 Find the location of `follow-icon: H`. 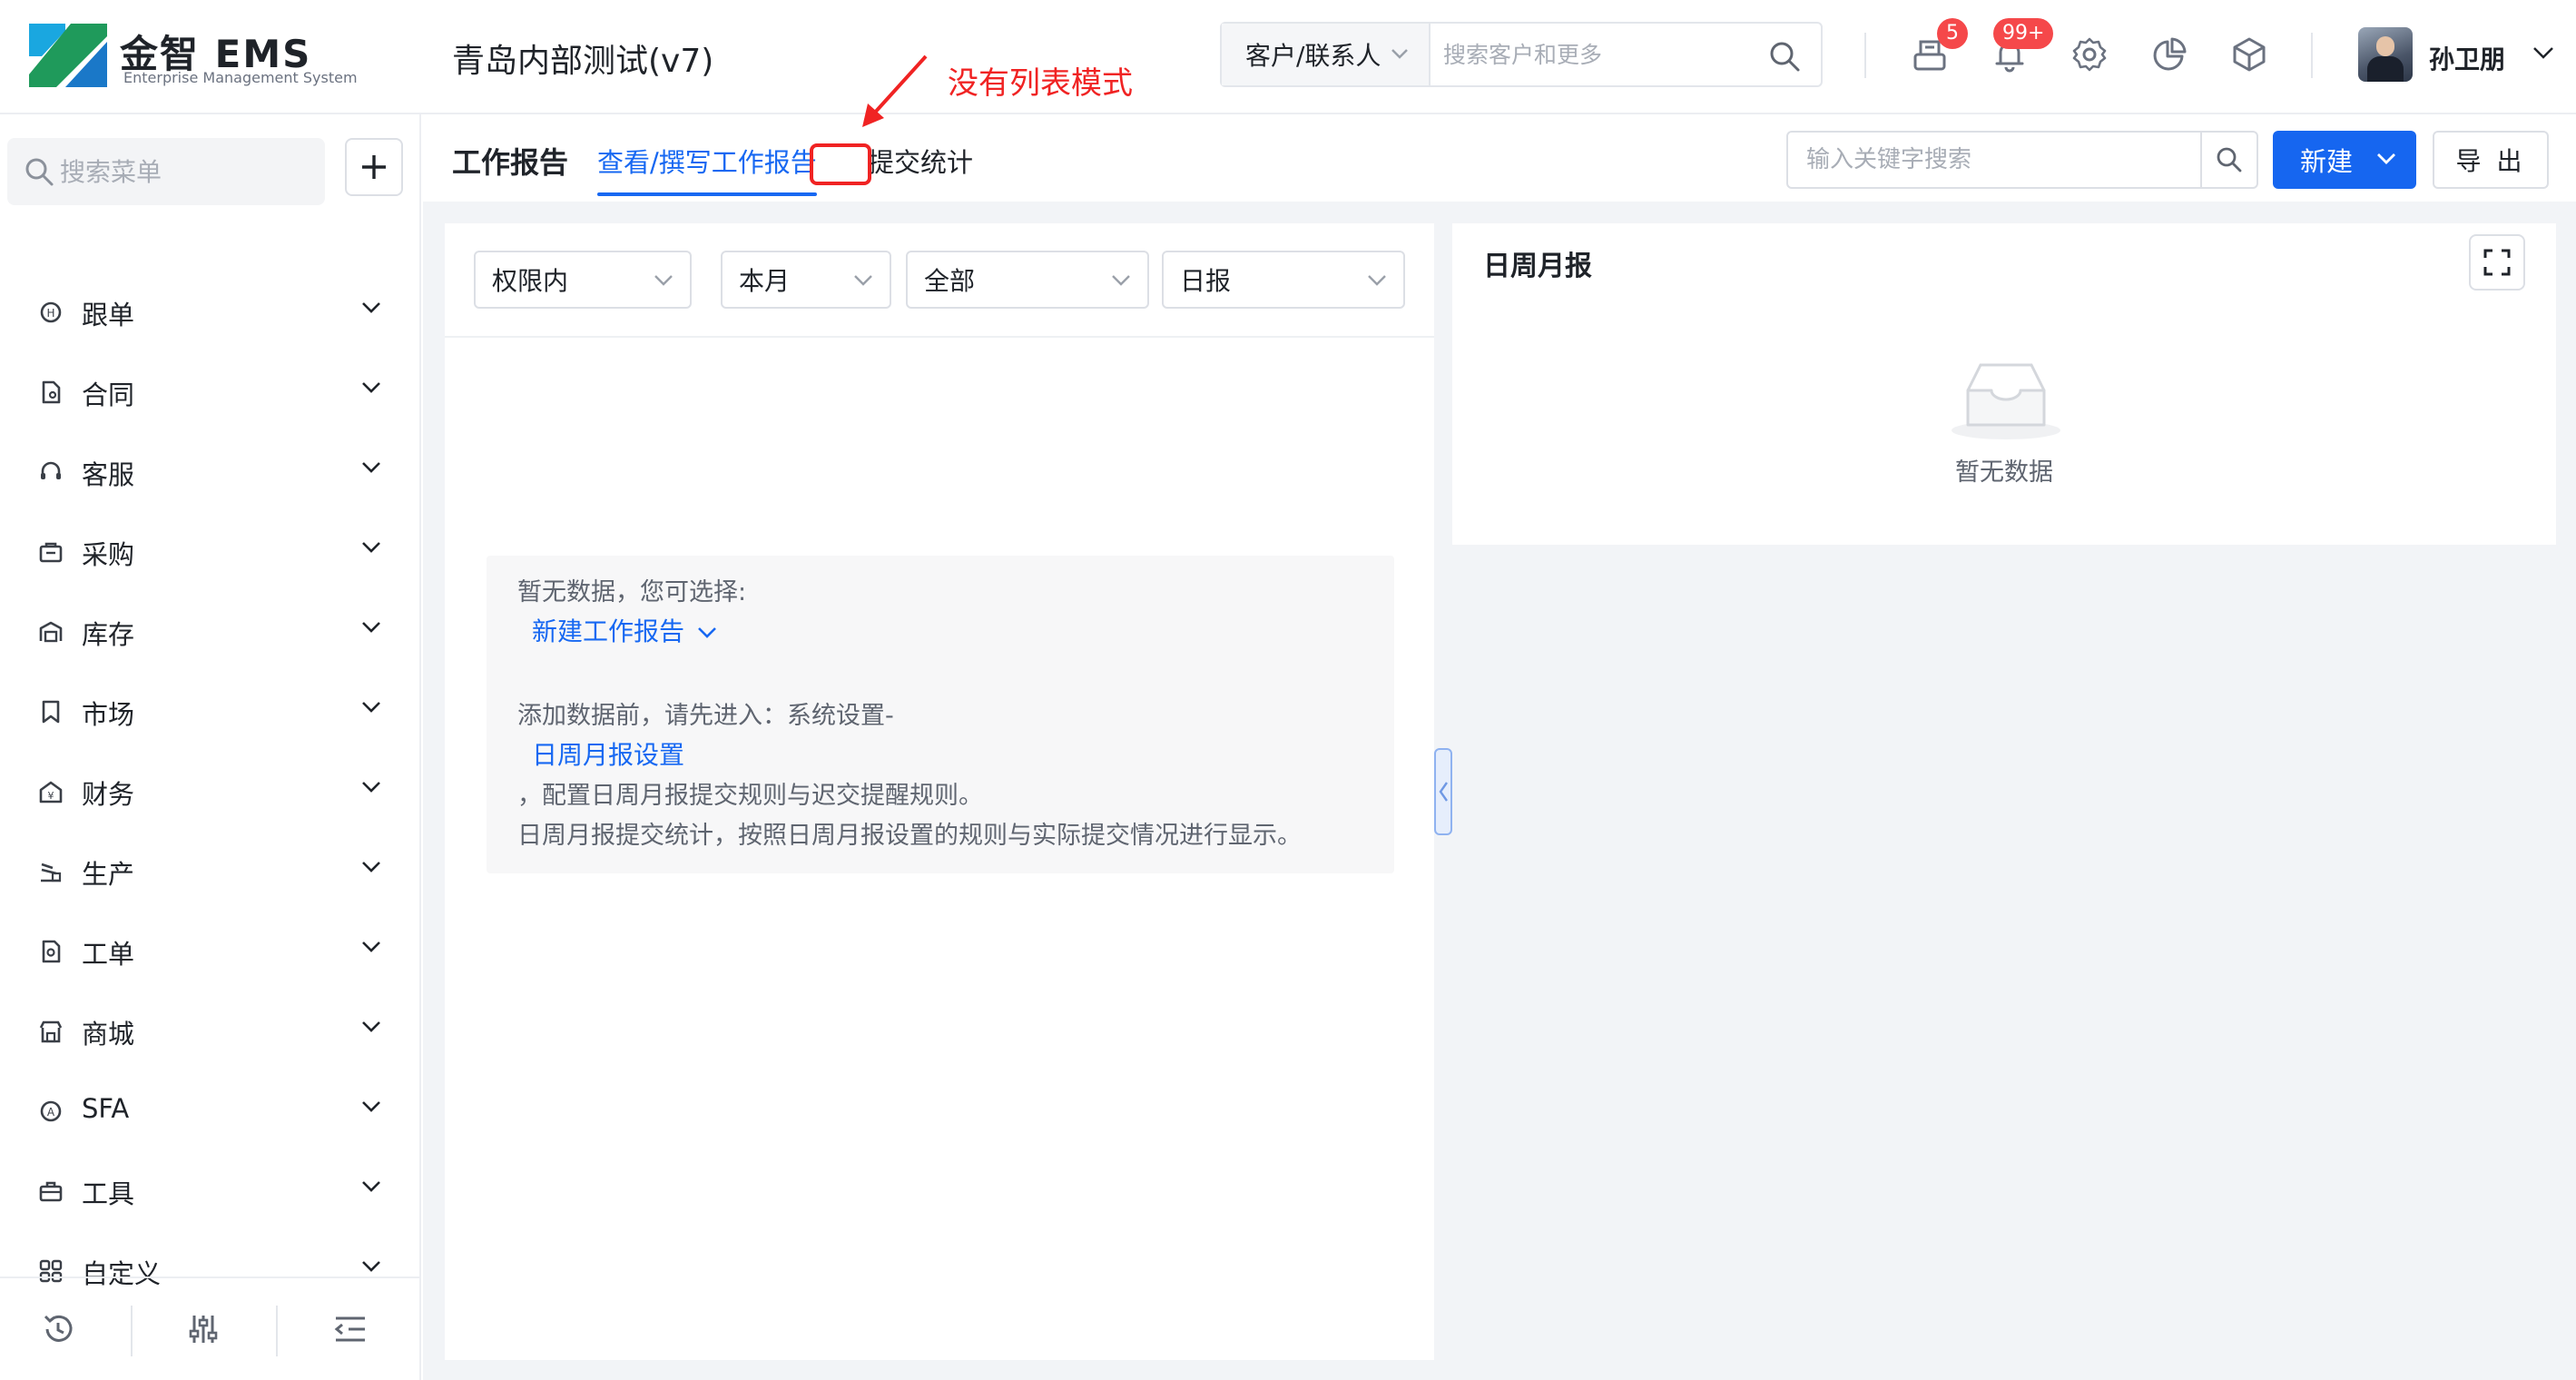

follow-icon: H is located at coordinates (51, 312).